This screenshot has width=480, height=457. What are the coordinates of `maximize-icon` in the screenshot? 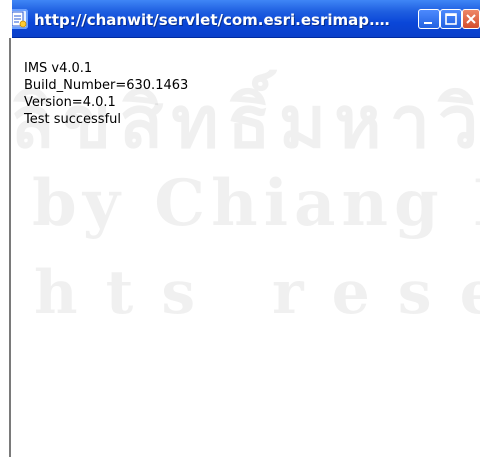 It's located at (451, 19).